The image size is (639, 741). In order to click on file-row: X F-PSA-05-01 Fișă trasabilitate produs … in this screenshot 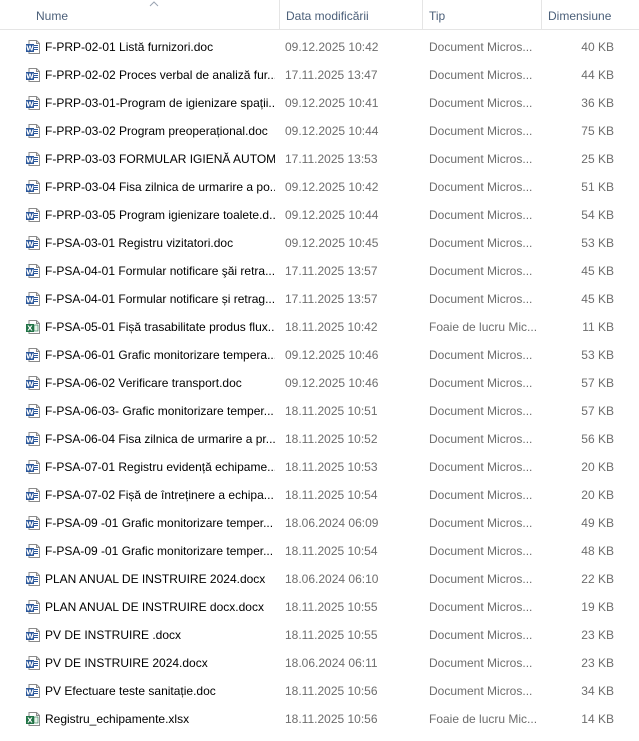, I will do `click(319, 327)`.